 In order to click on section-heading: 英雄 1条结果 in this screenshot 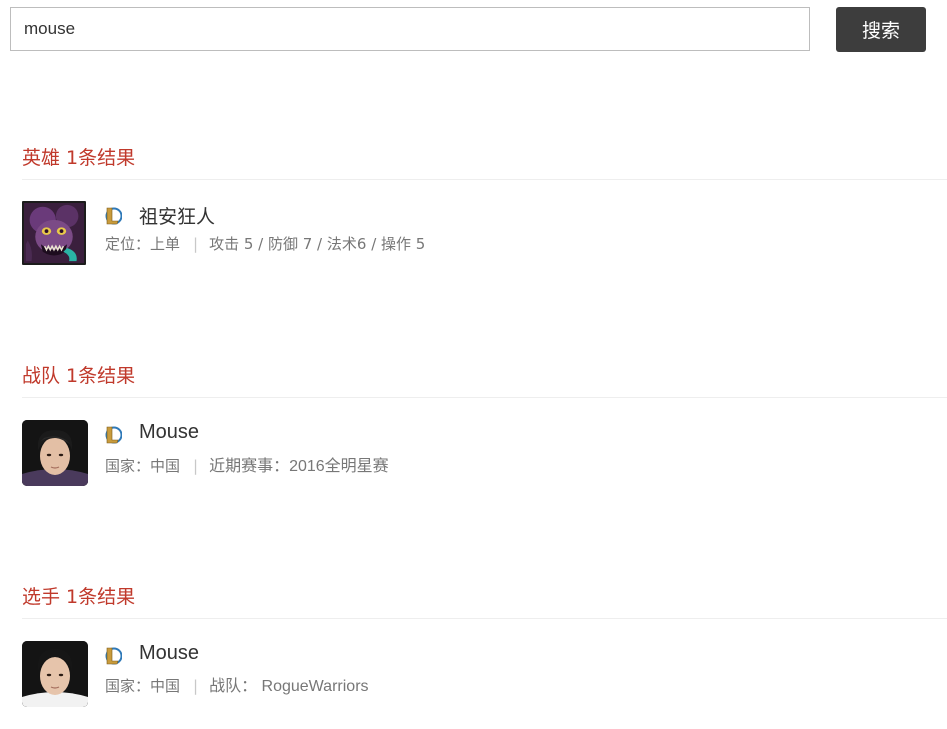, I will do `click(78, 156)`.